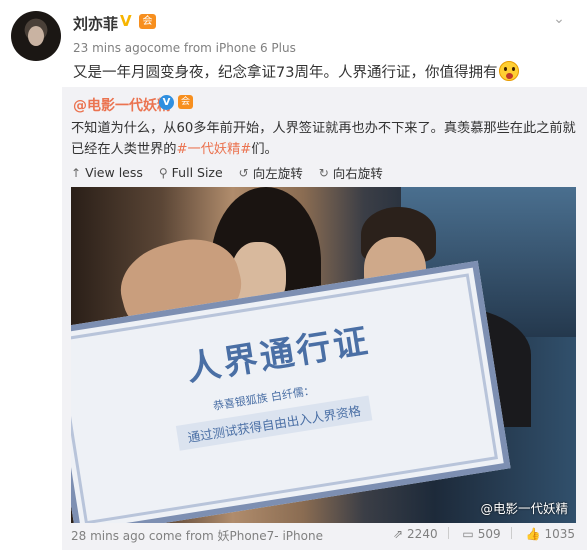 The height and width of the screenshot is (550, 587). I want to click on image-actions: ↑ View less ⚲ Full Size ↺ 向左旋转 ↻ 向右旋转, so click(233, 172).